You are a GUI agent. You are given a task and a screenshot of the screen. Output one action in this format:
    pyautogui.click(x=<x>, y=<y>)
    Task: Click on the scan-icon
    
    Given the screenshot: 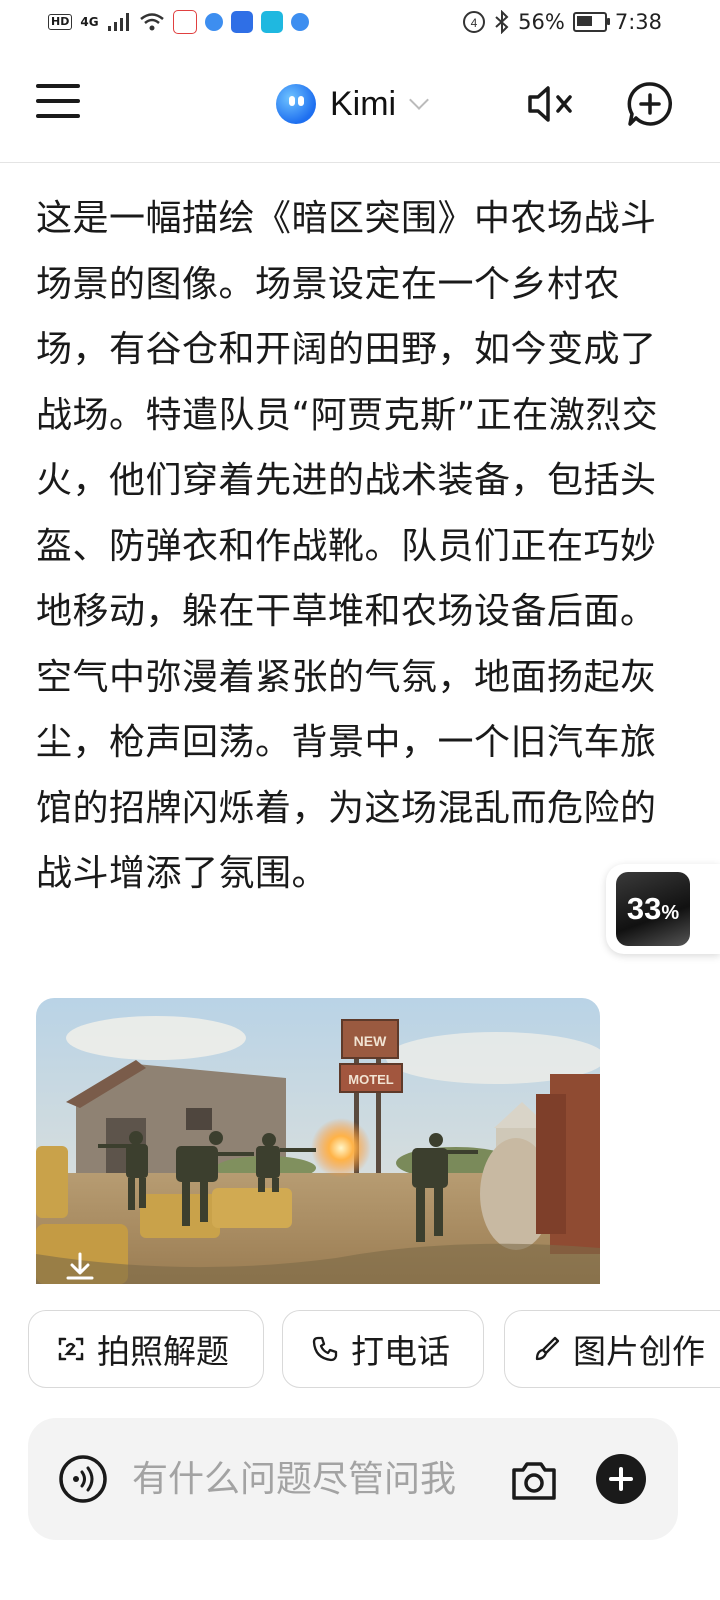 What is the action you would take?
    pyautogui.click(x=71, y=1349)
    